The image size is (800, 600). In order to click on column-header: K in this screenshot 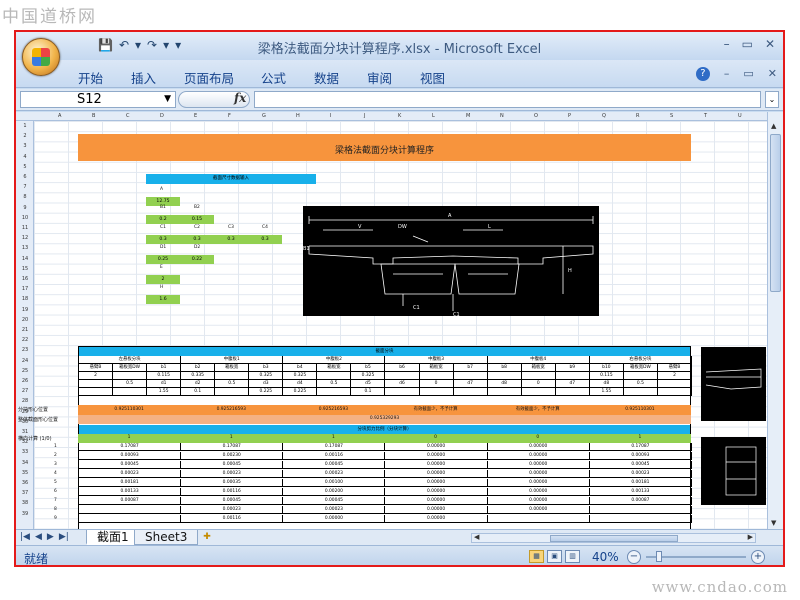, I will do `click(399, 116)`.